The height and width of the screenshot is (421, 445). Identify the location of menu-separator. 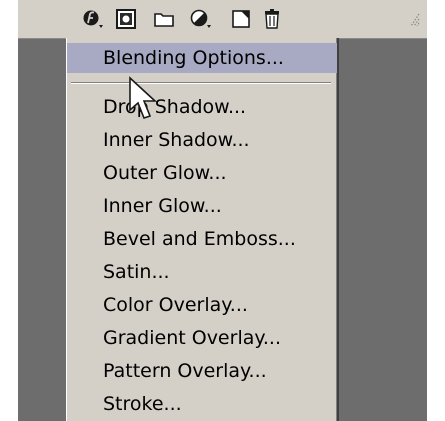
(201, 83).